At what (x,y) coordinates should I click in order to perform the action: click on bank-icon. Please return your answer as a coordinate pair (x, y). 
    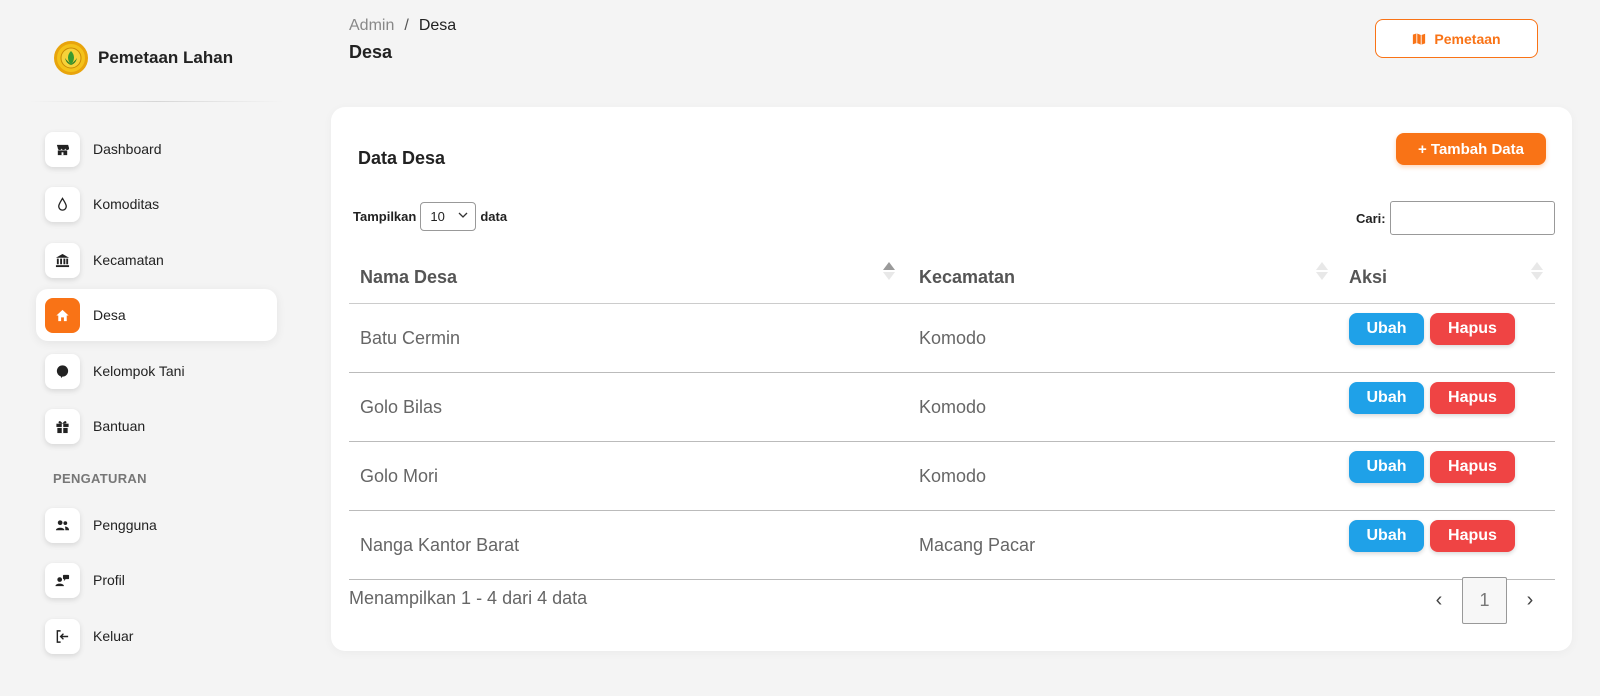
    Looking at the image, I should click on (62, 260).